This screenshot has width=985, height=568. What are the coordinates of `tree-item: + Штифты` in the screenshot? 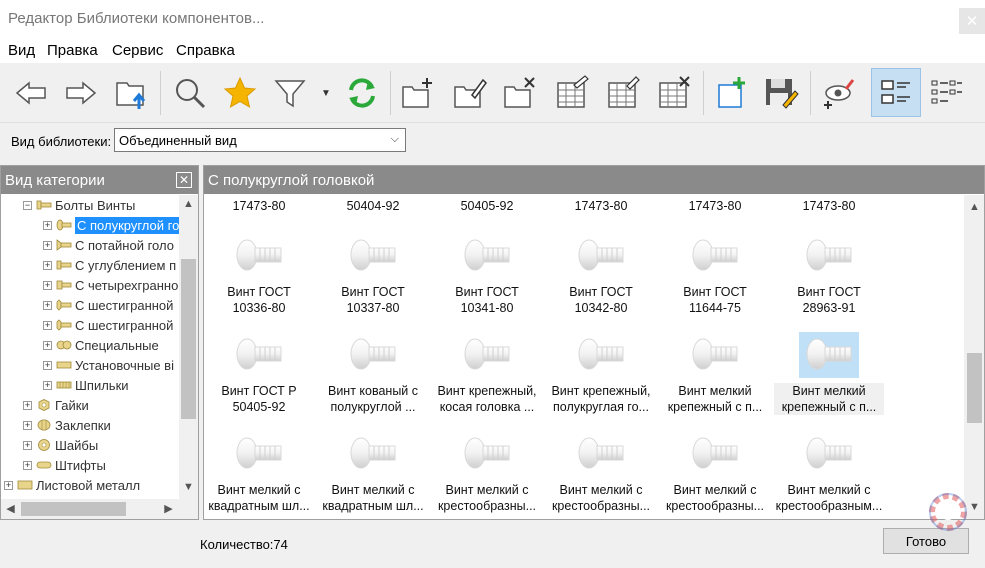 It's located at (64, 465).